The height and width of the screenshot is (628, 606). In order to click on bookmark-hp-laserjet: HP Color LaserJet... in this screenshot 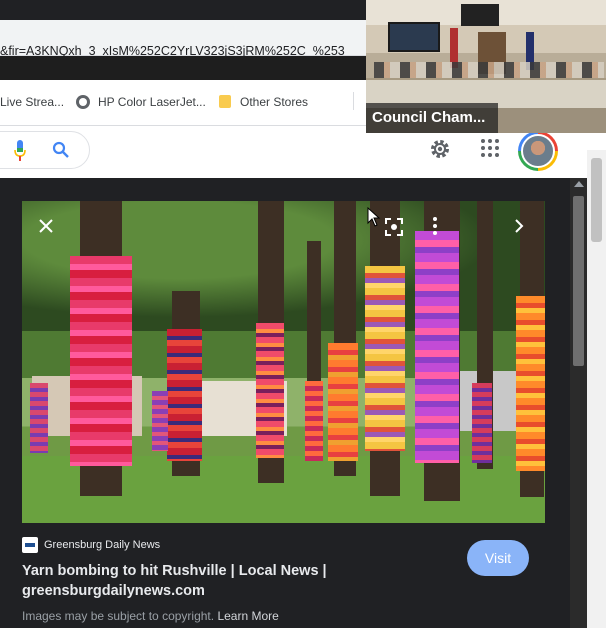, I will do `click(152, 102)`.